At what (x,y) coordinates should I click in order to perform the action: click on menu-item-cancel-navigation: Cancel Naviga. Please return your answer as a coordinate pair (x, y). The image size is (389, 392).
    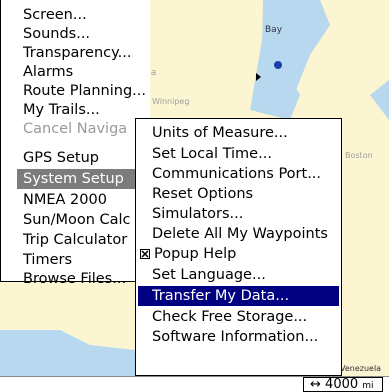
    Looking at the image, I should click on (75, 129).